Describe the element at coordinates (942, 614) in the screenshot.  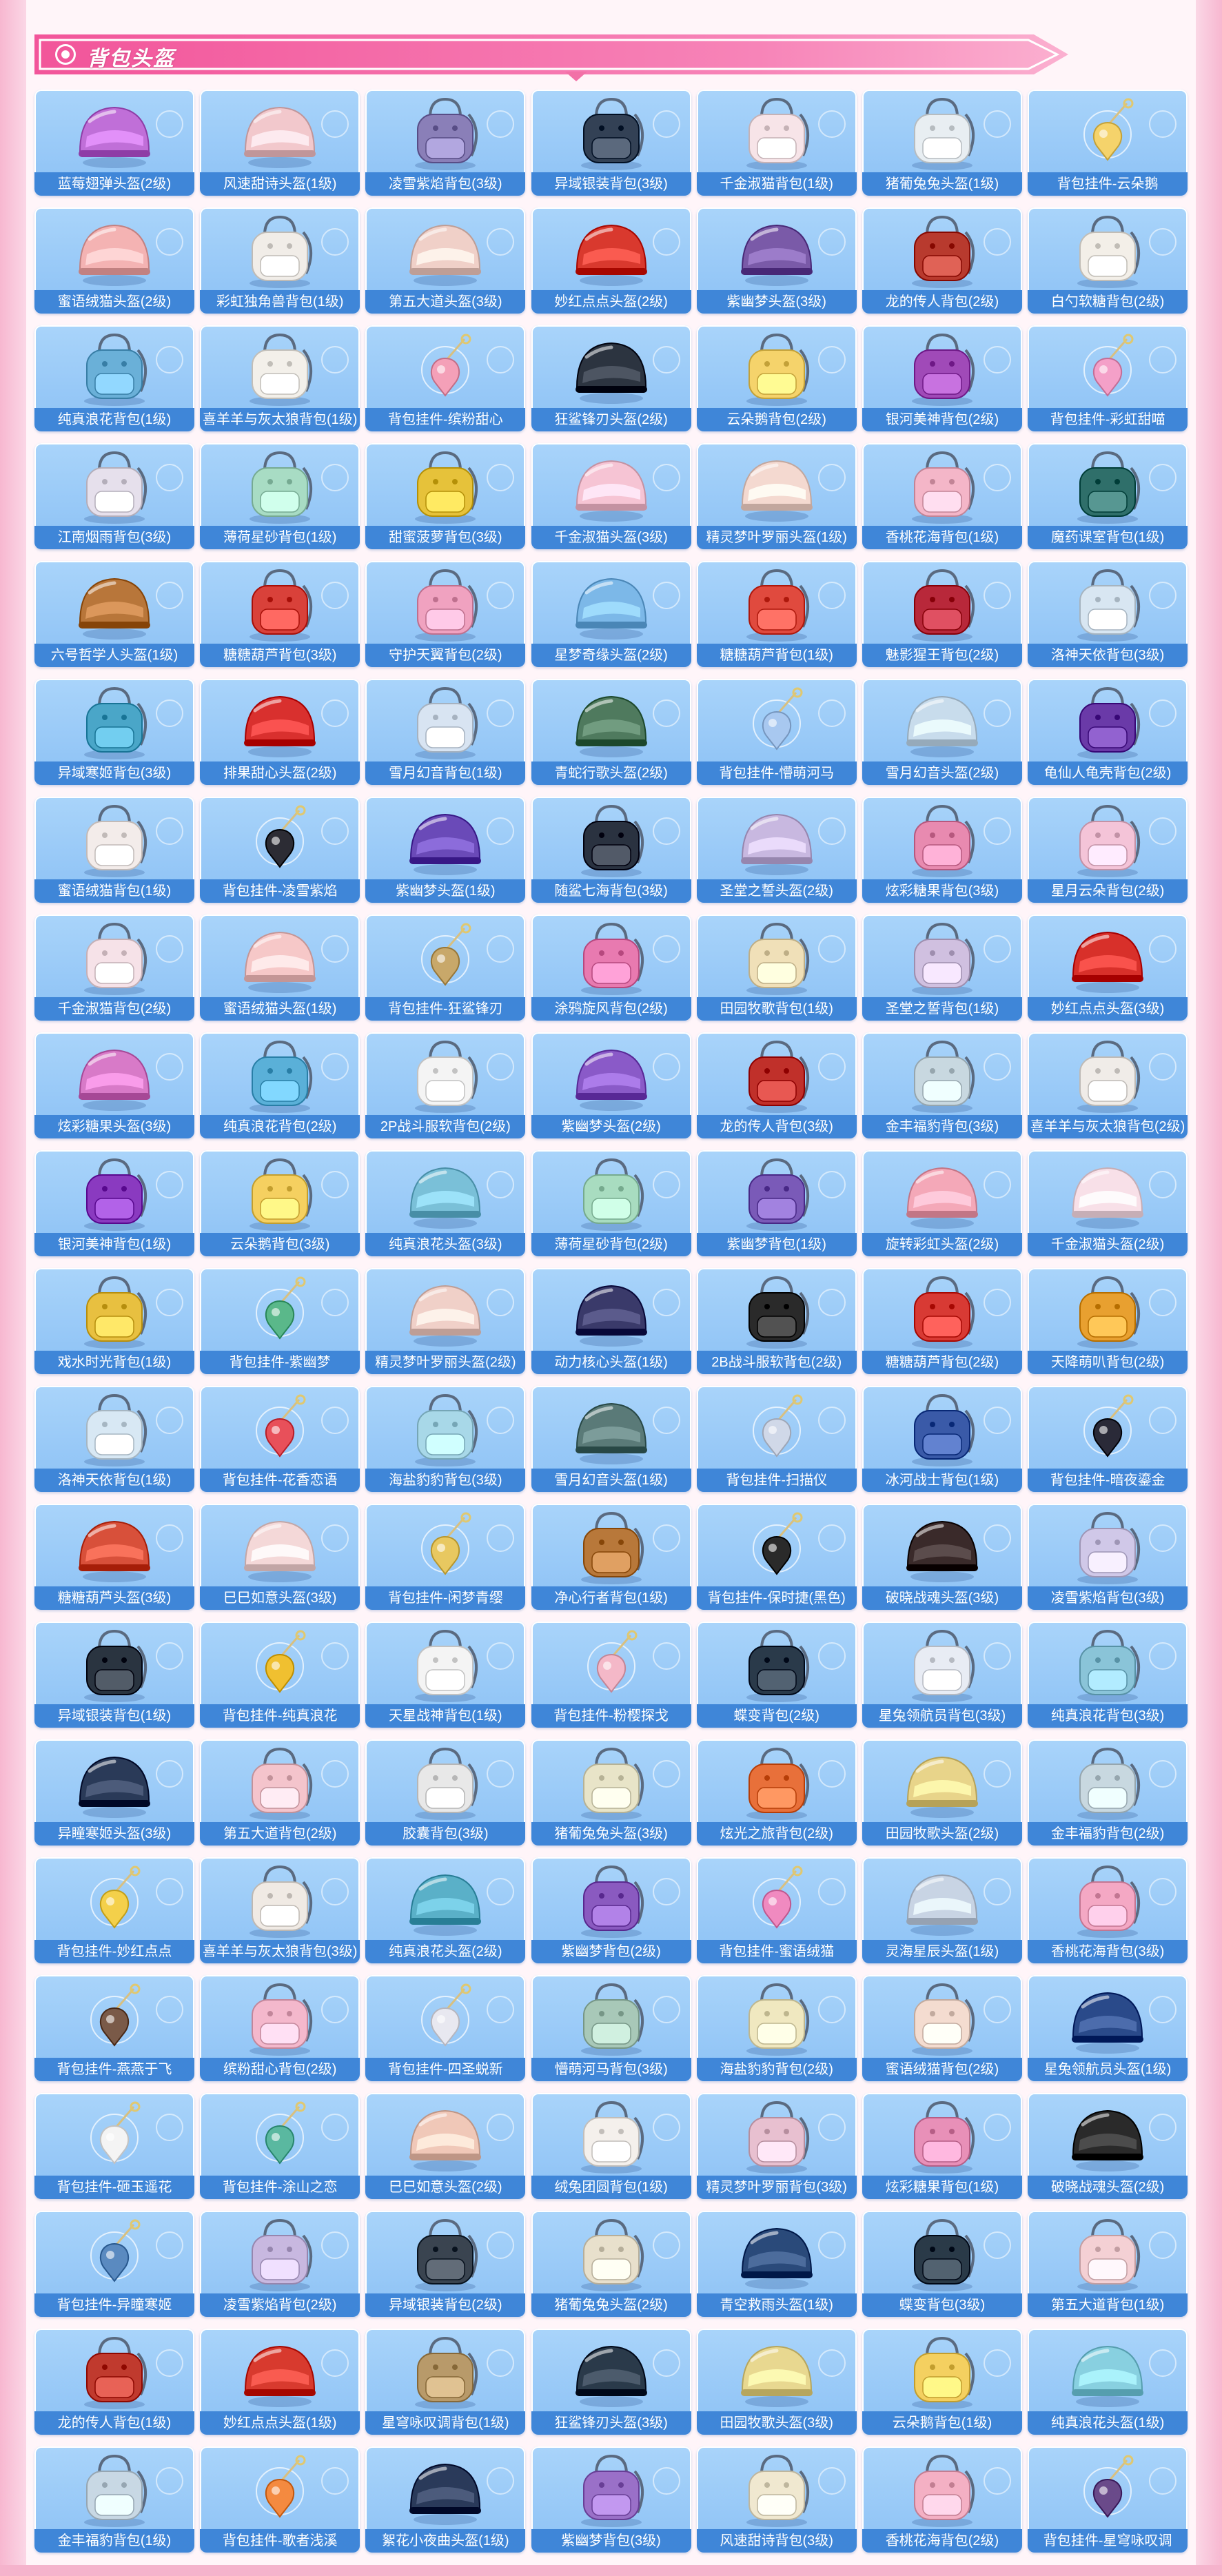
I see `item-card: 魅影猩王背包(2级)` at that location.